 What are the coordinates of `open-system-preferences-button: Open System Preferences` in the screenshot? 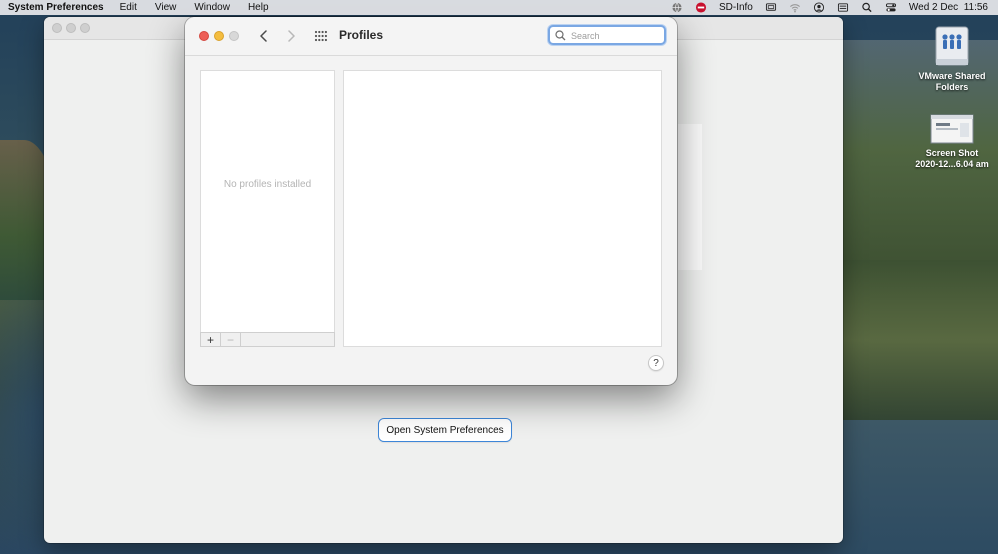 It's located at (445, 430).